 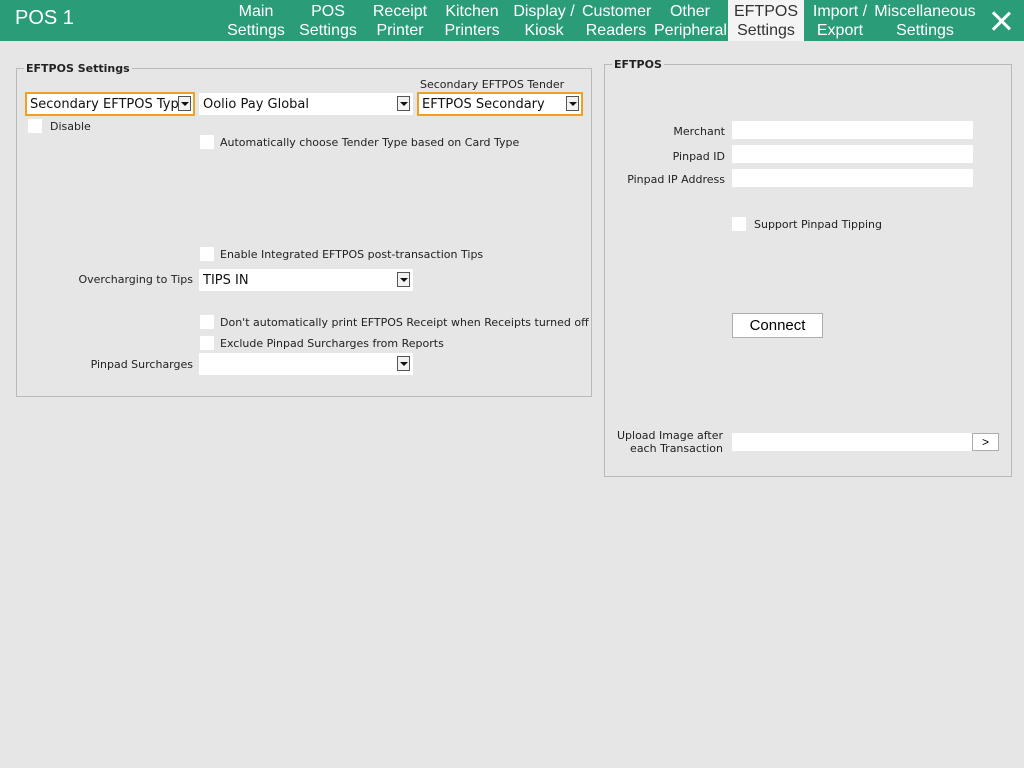 I want to click on tab-label: Peripheral, so click(x=690, y=30).